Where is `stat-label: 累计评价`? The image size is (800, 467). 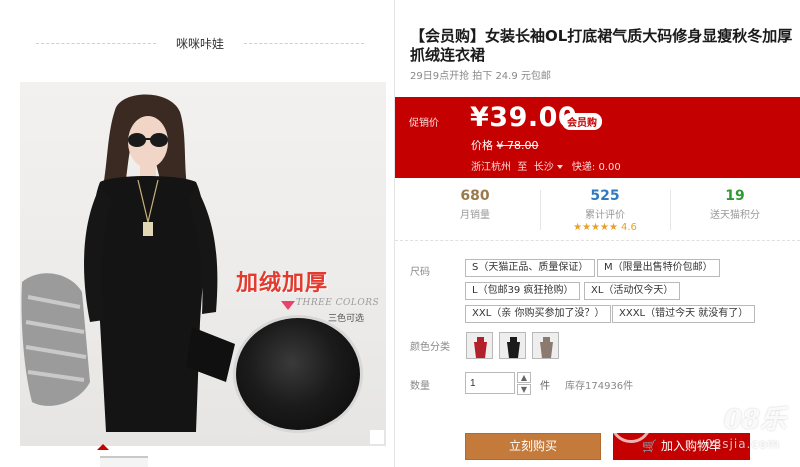
stat-label: 累计评价 is located at coordinates (605, 215).